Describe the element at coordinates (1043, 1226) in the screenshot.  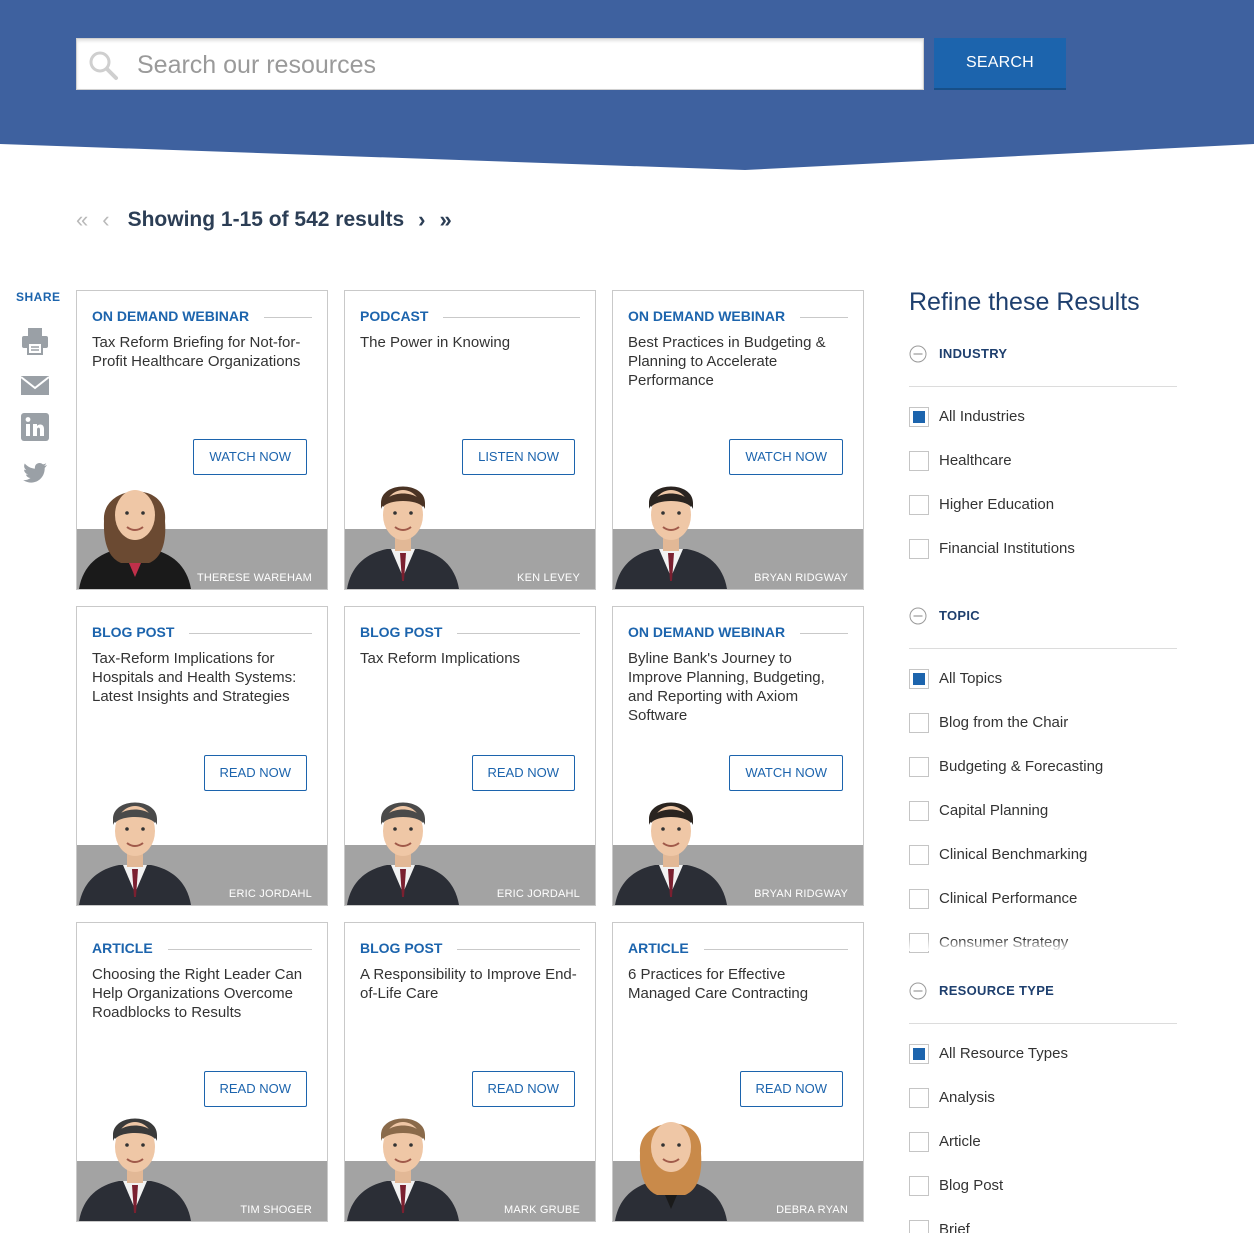
I see `filter-option: Brief` at that location.